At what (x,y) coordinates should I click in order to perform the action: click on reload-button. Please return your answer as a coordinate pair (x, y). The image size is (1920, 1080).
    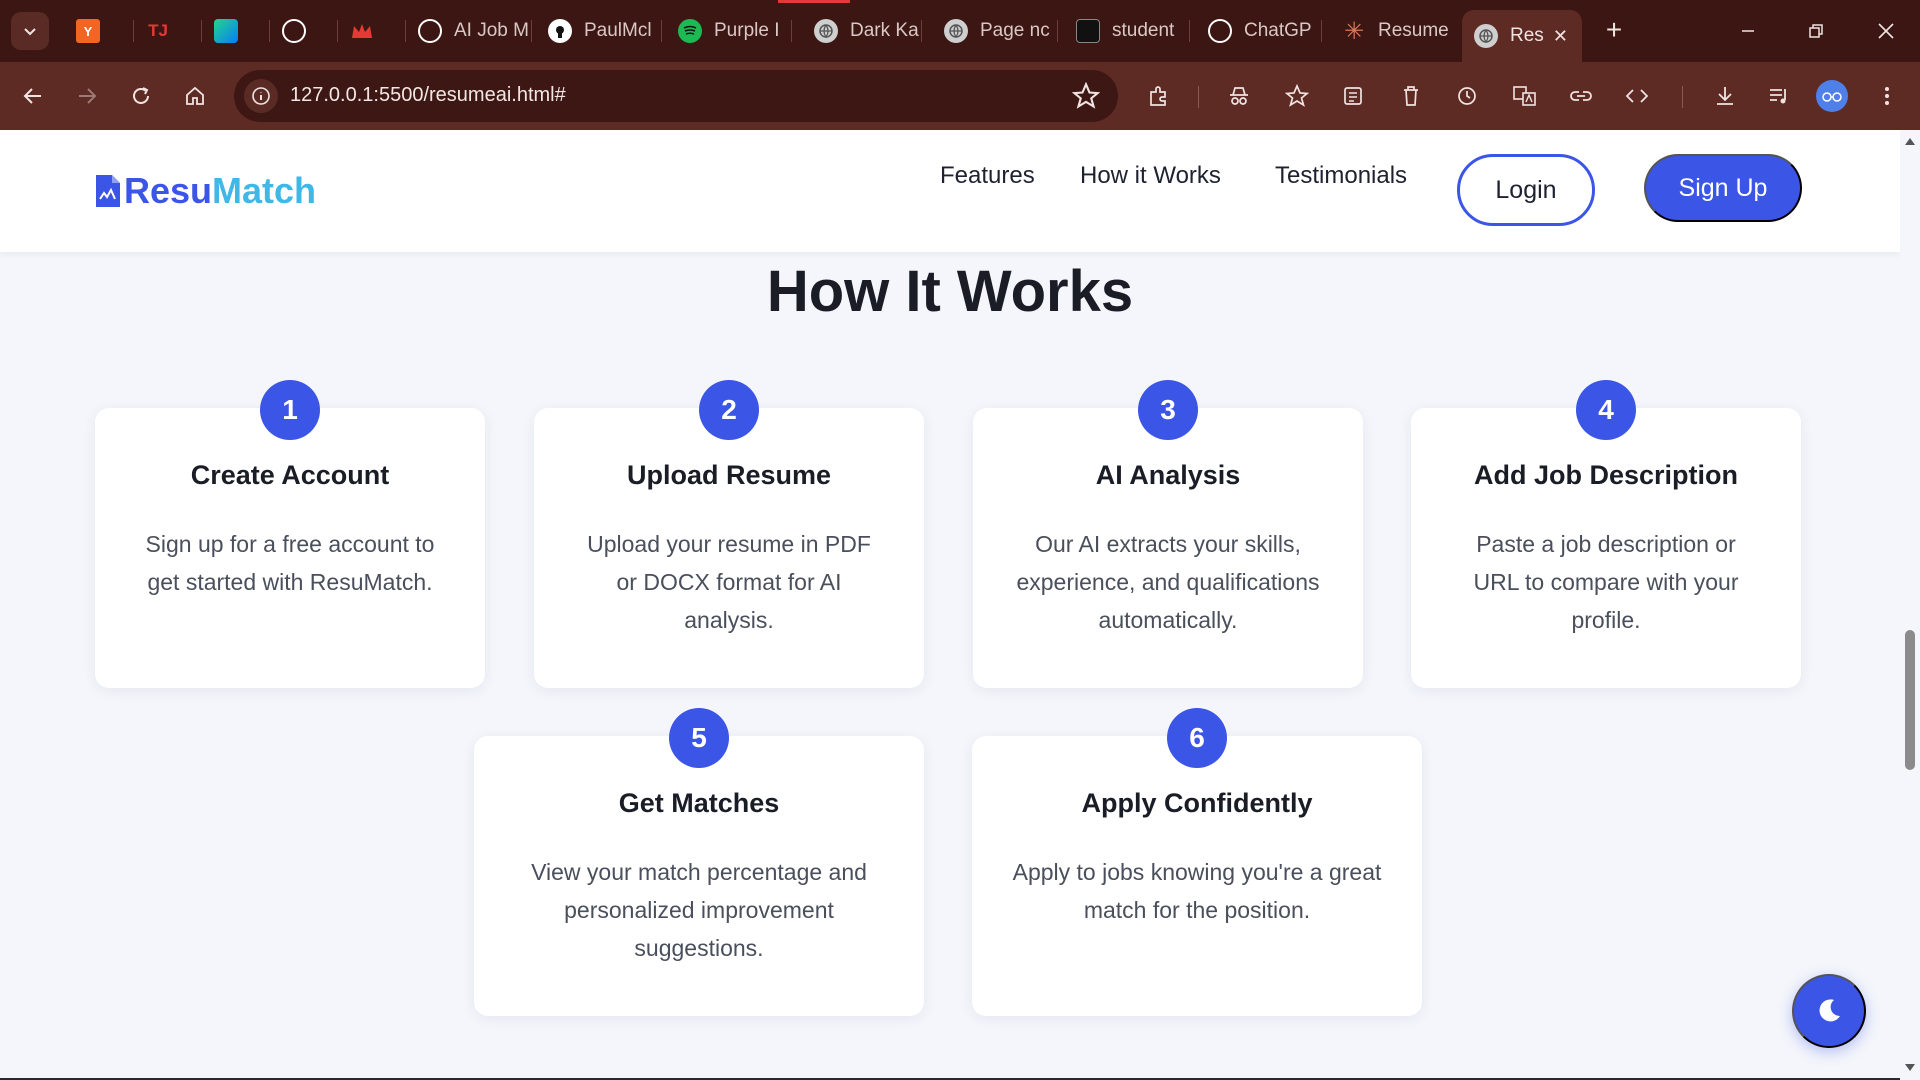
    Looking at the image, I should click on (141, 96).